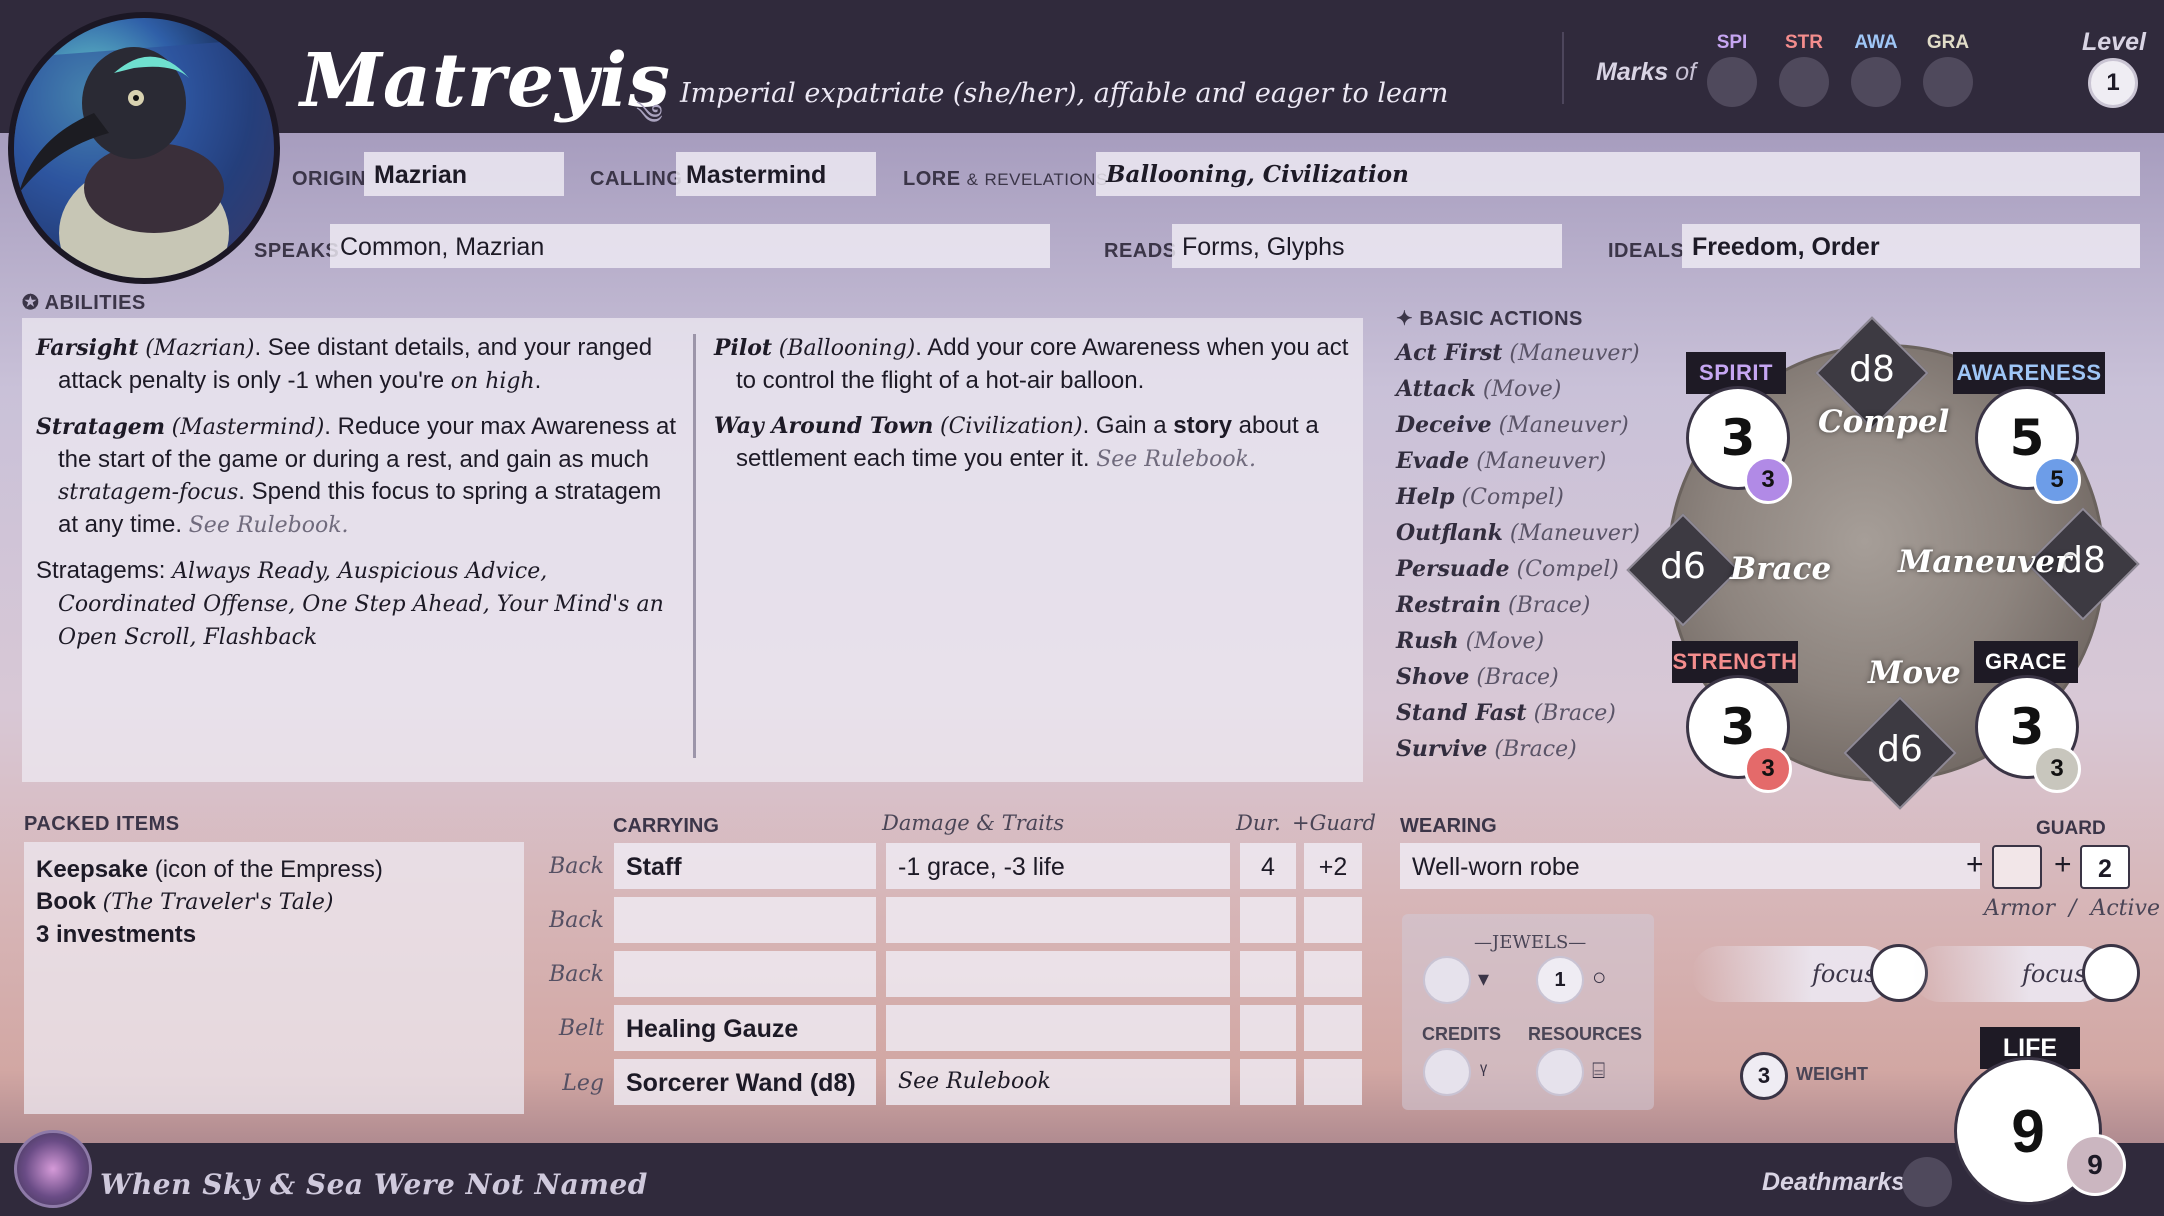 The width and height of the screenshot is (2164, 1216). I want to click on basic-action-item: Survive (Brace), so click(1486, 749).